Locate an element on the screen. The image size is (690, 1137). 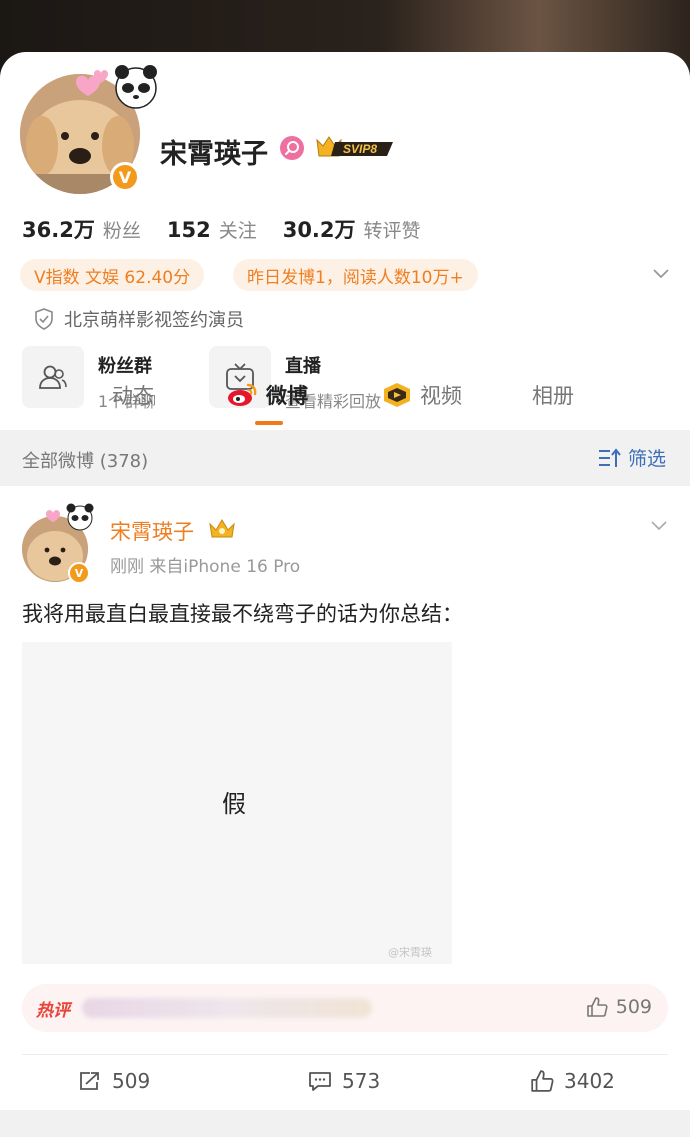
stat-following: 152 关注 is located at coordinates (212, 229).